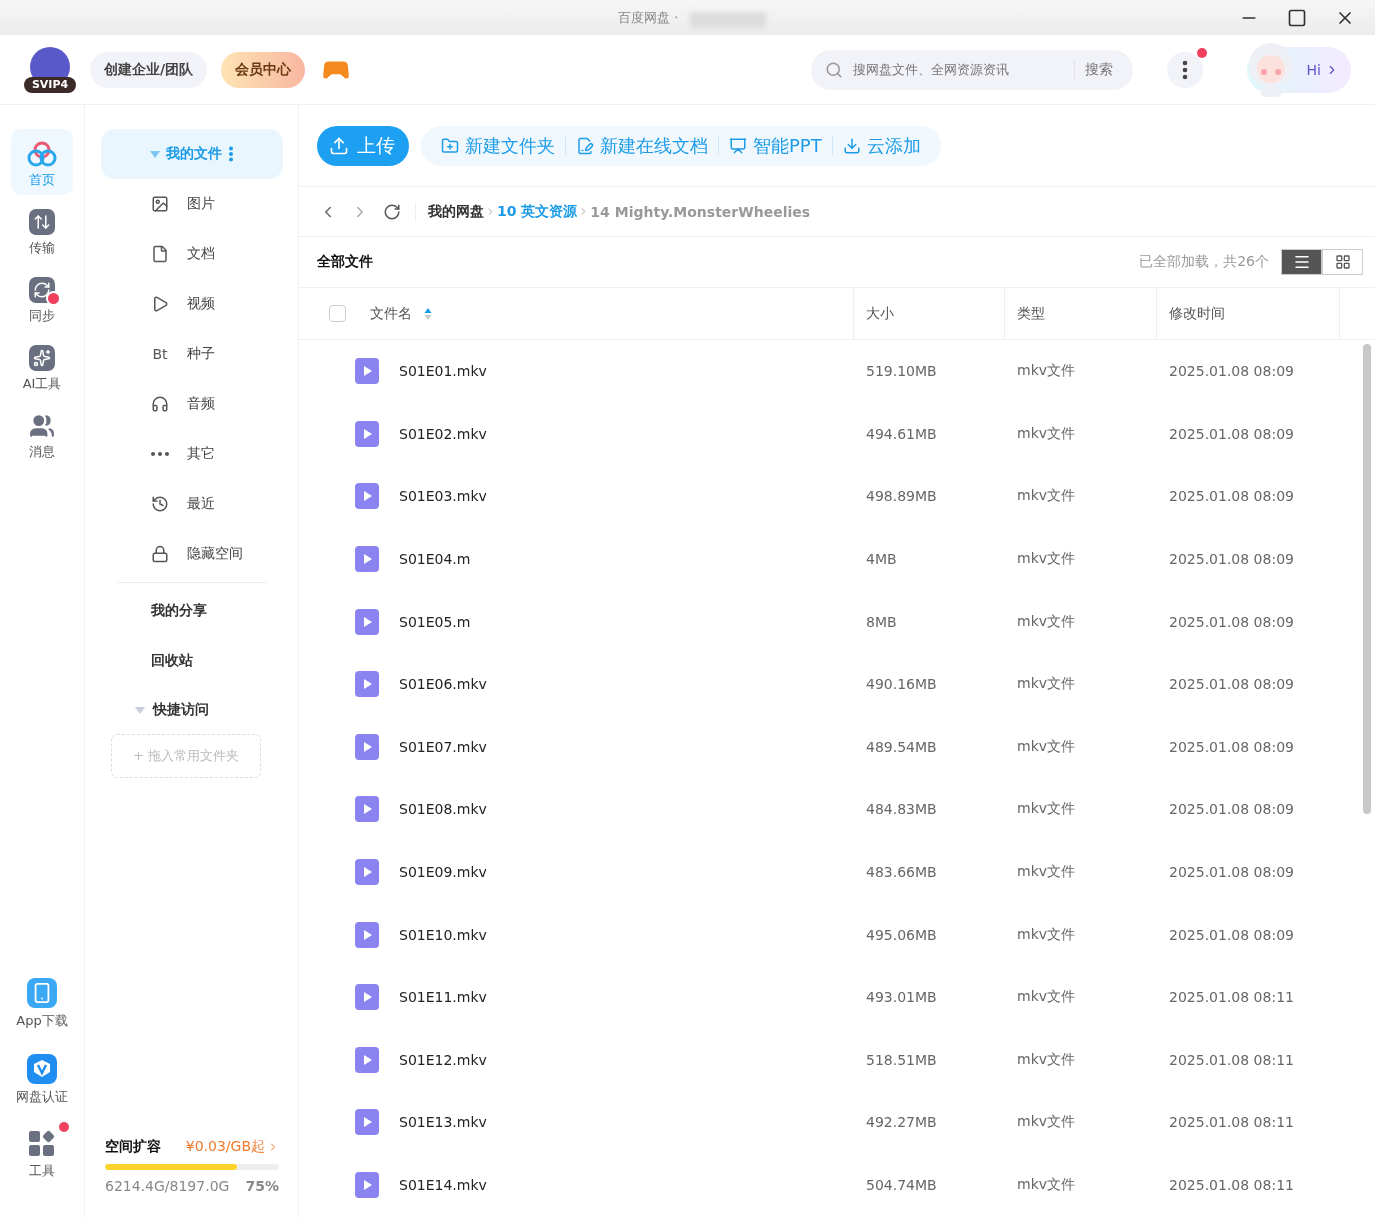 The height and width of the screenshot is (1218, 1375). I want to click on rail-item: App下载, so click(42, 1001).